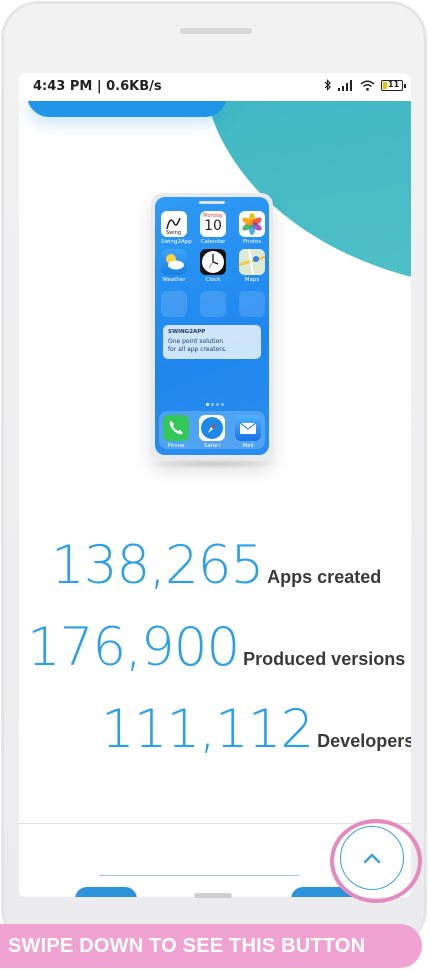  What do you see at coordinates (199, 875) in the screenshot?
I see `footer-line` at bounding box center [199, 875].